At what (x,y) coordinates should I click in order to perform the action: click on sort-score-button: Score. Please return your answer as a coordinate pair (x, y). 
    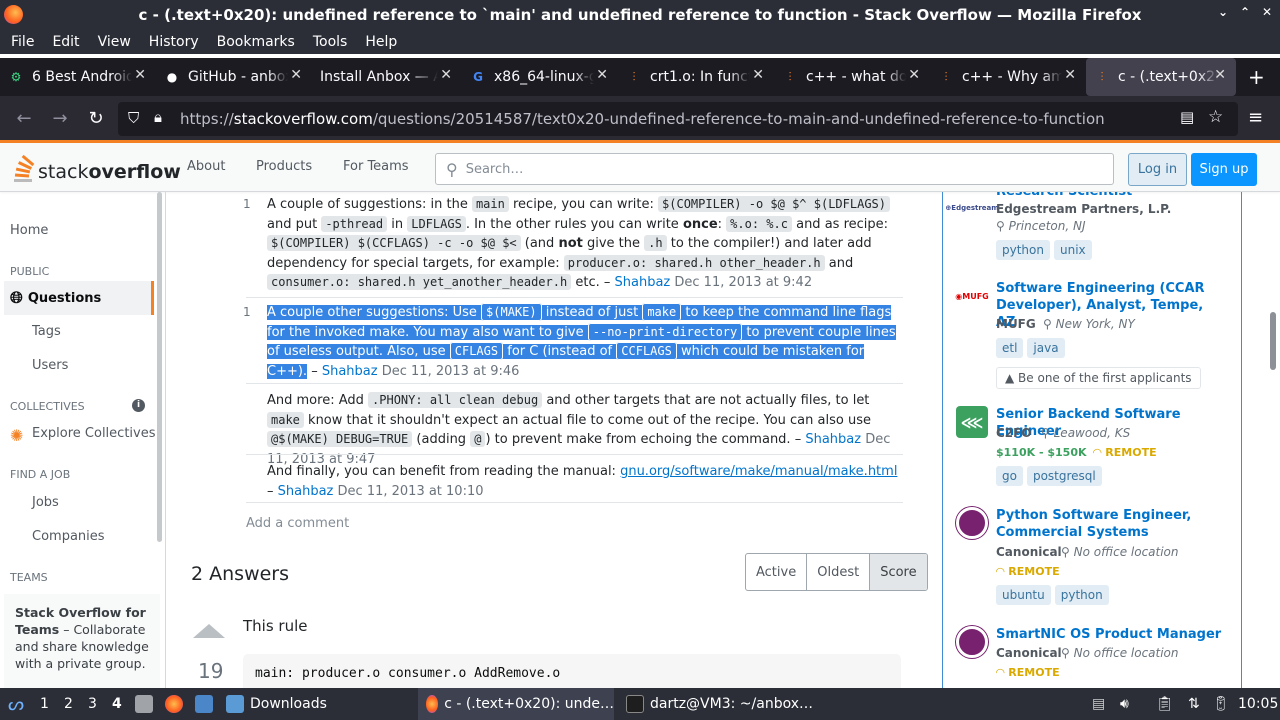
    Looking at the image, I should click on (898, 572).